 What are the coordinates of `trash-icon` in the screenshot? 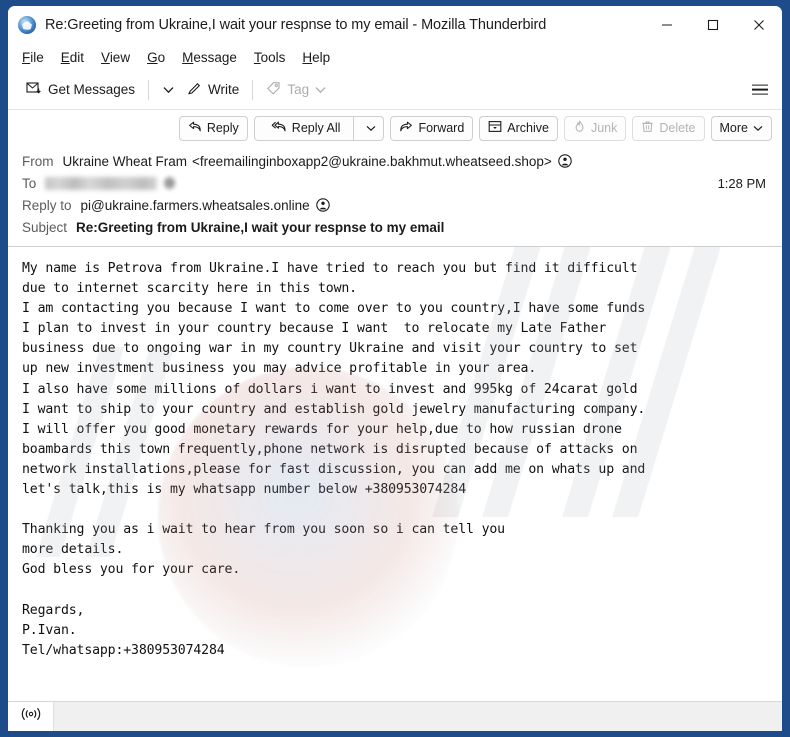 It's located at (647, 128).